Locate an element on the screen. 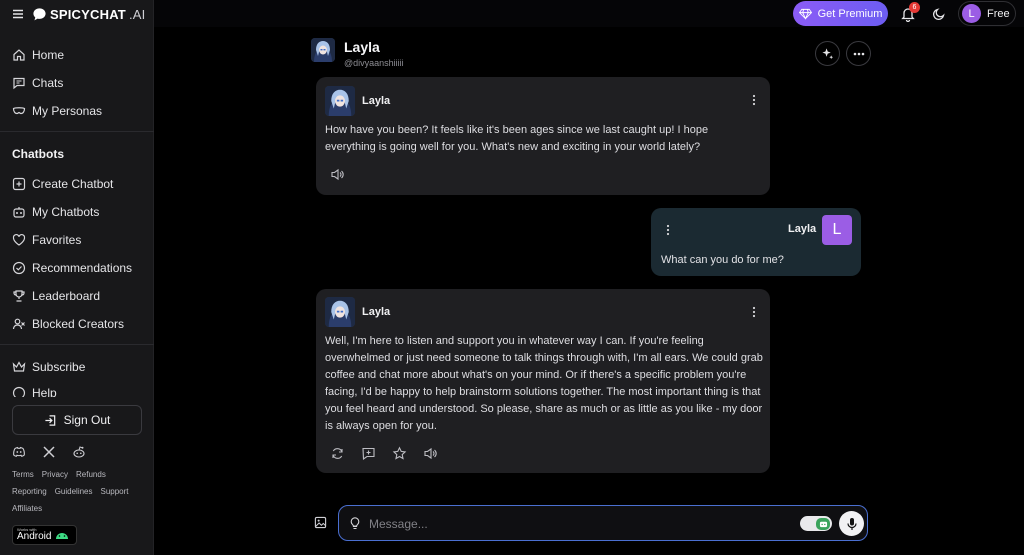 This screenshot has height=555, width=1024. lightbulb-icon is located at coordinates (355, 523).